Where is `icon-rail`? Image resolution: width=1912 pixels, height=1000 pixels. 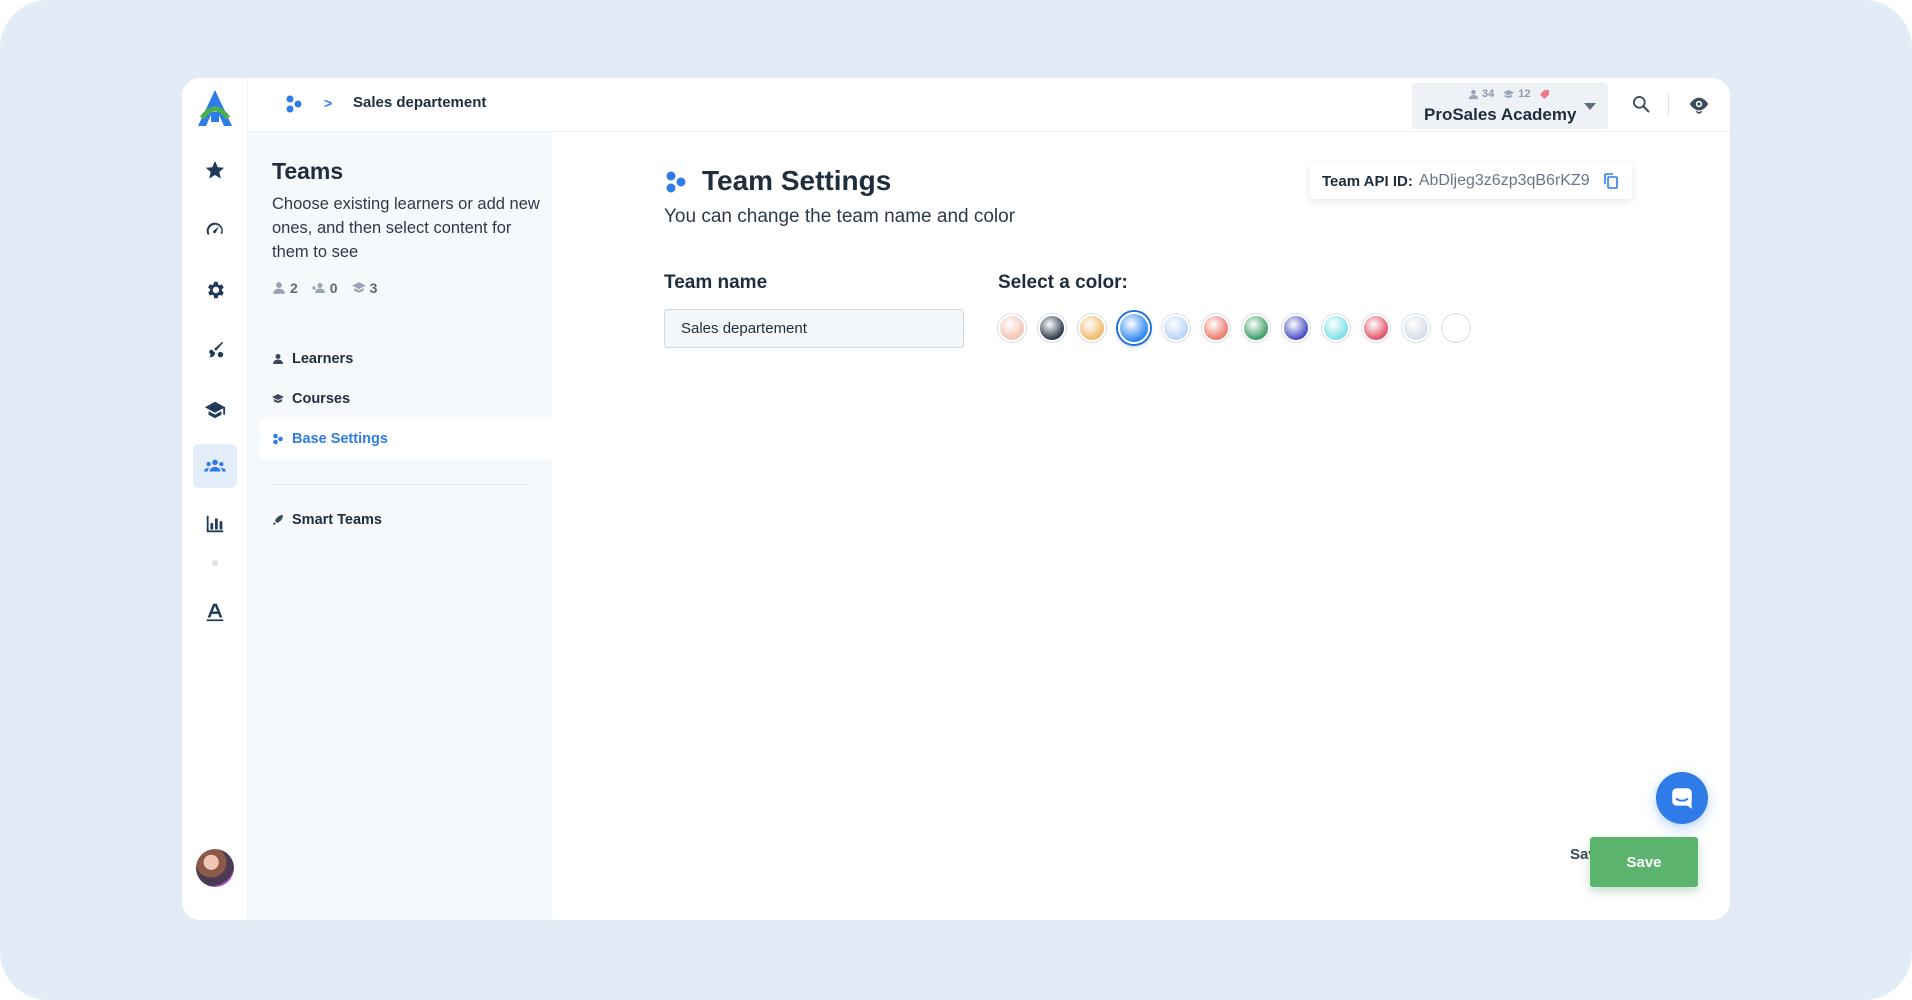 icon-rail is located at coordinates (215, 499).